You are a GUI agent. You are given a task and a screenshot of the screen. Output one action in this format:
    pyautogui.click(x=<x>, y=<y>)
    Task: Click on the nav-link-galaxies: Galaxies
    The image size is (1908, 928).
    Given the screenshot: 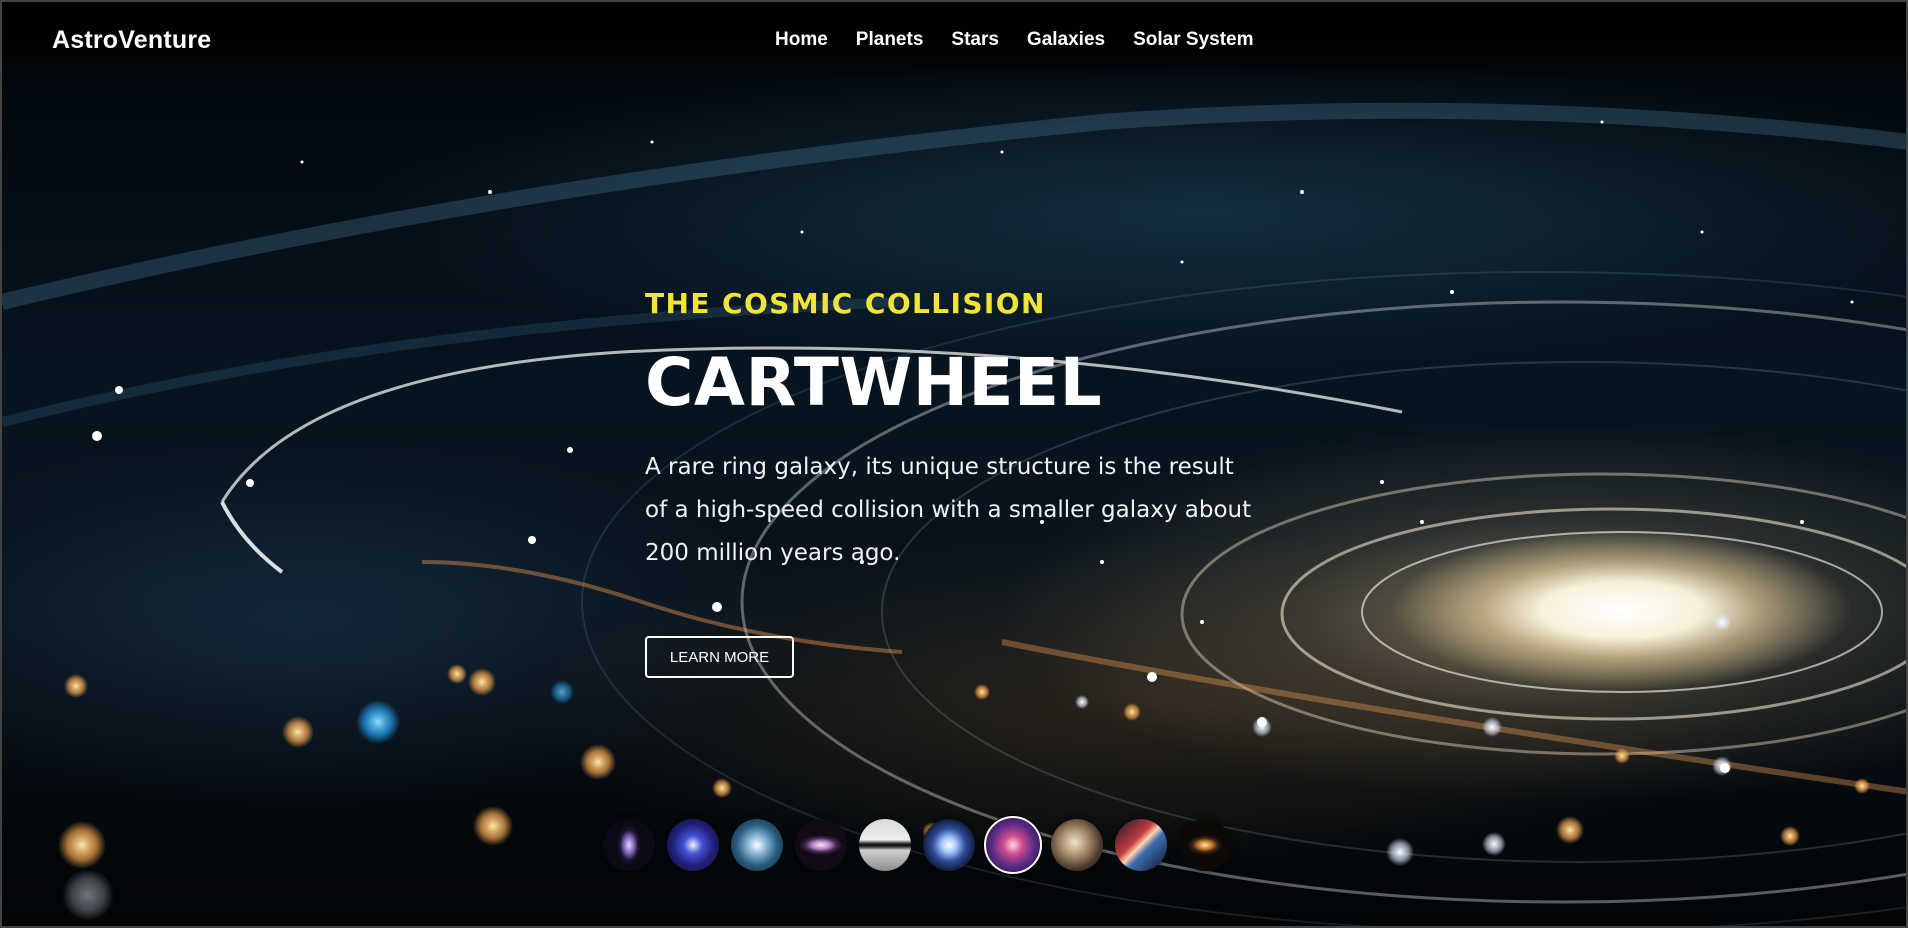 What is the action you would take?
    pyautogui.click(x=1066, y=40)
    